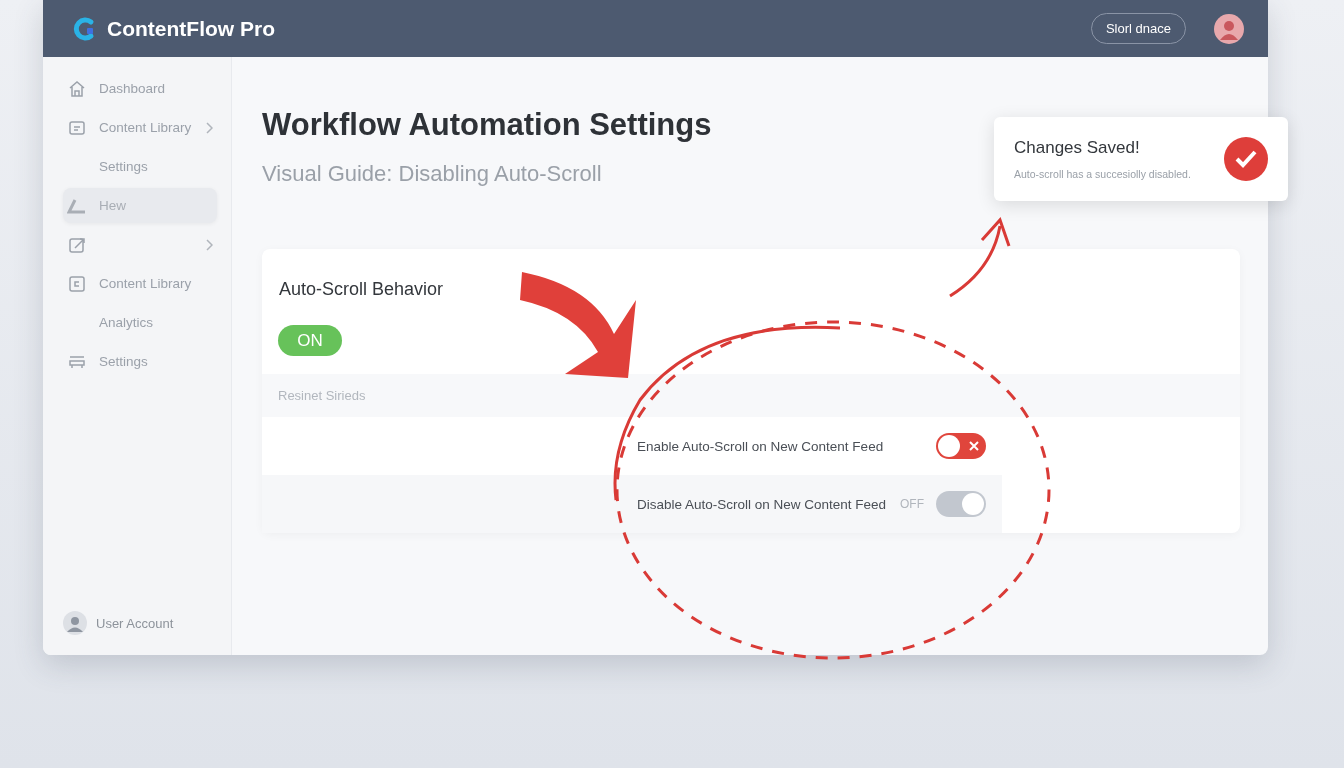  Describe the element at coordinates (1077, 148) in the screenshot. I see `toast-title: Changes Saved!` at that location.